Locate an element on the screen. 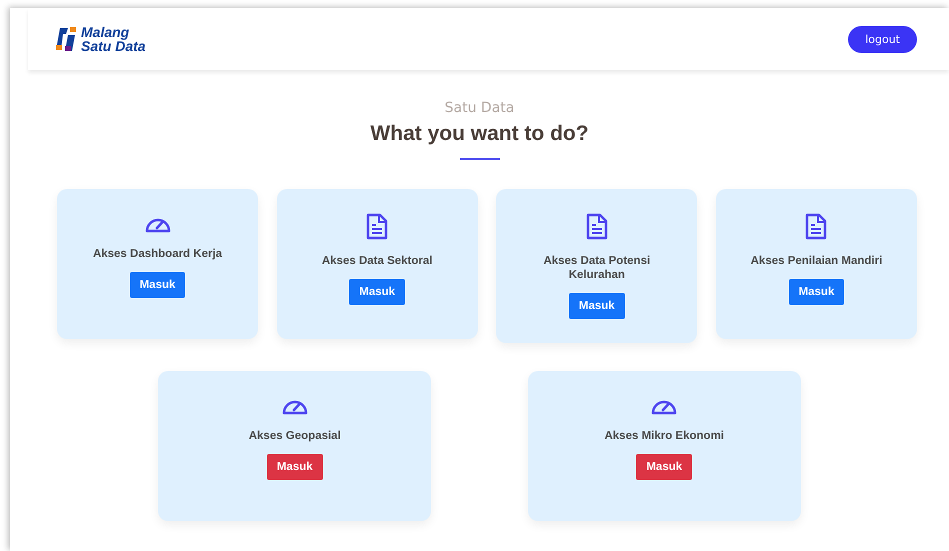  logo-text: Malang Satu Data is located at coordinates (113, 39).